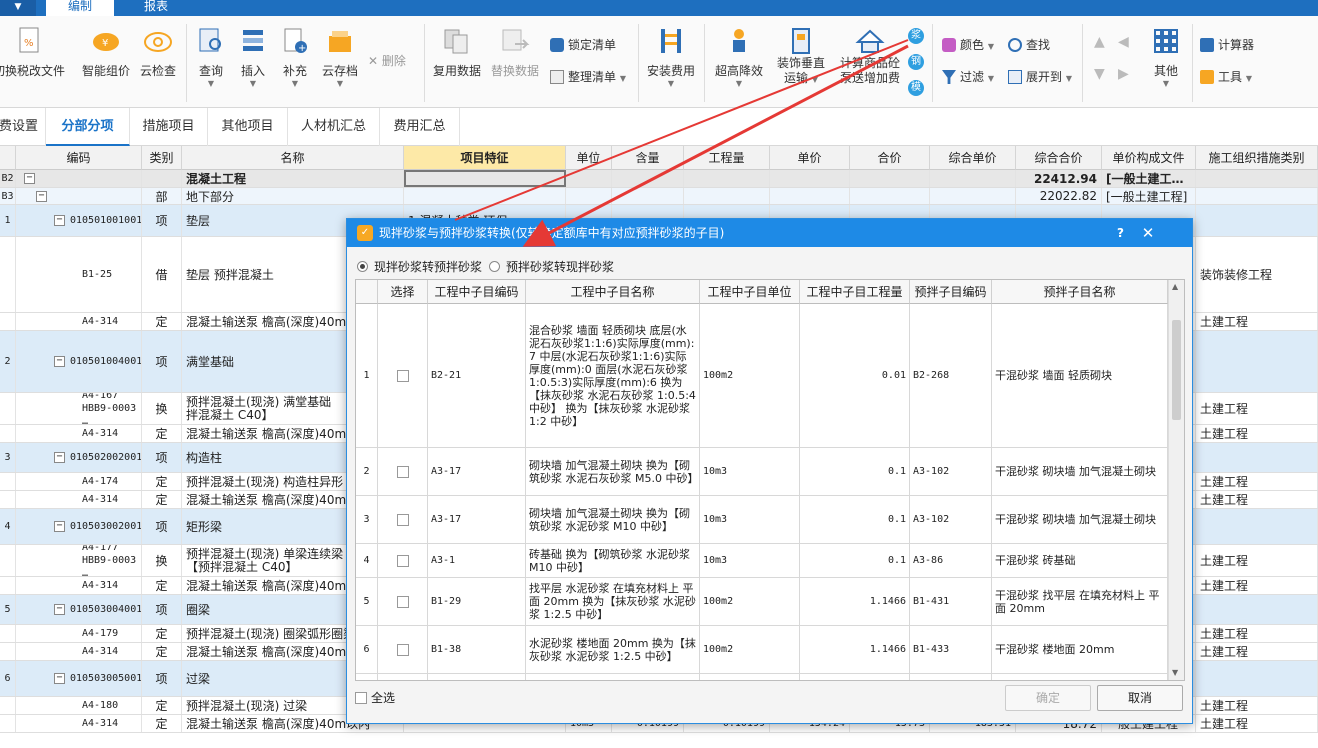 Image resolution: width=1318 pixels, height=748 pixels. I want to click on scroll-up-icon: ▲, so click(1175, 286).